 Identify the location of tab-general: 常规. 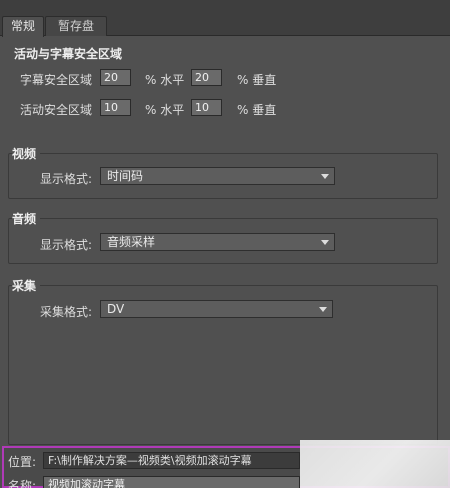
(23, 26).